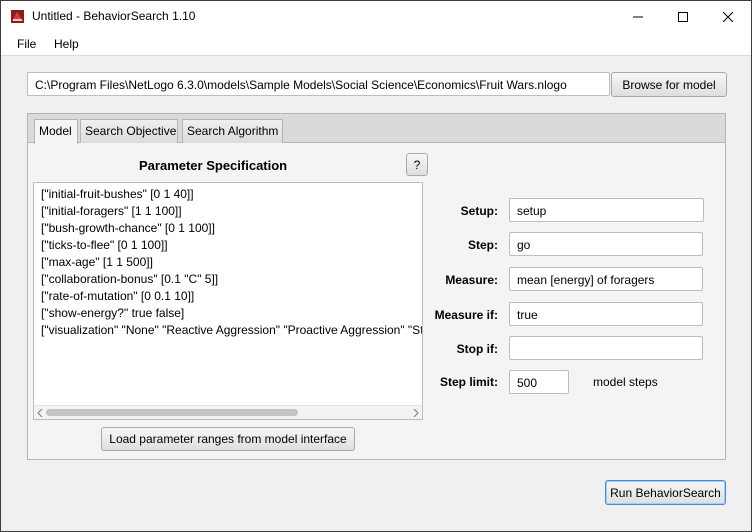 The width and height of the screenshot is (752, 532). What do you see at coordinates (40, 413) in the screenshot?
I see `scroll-left-icon` at bounding box center [40, 413].